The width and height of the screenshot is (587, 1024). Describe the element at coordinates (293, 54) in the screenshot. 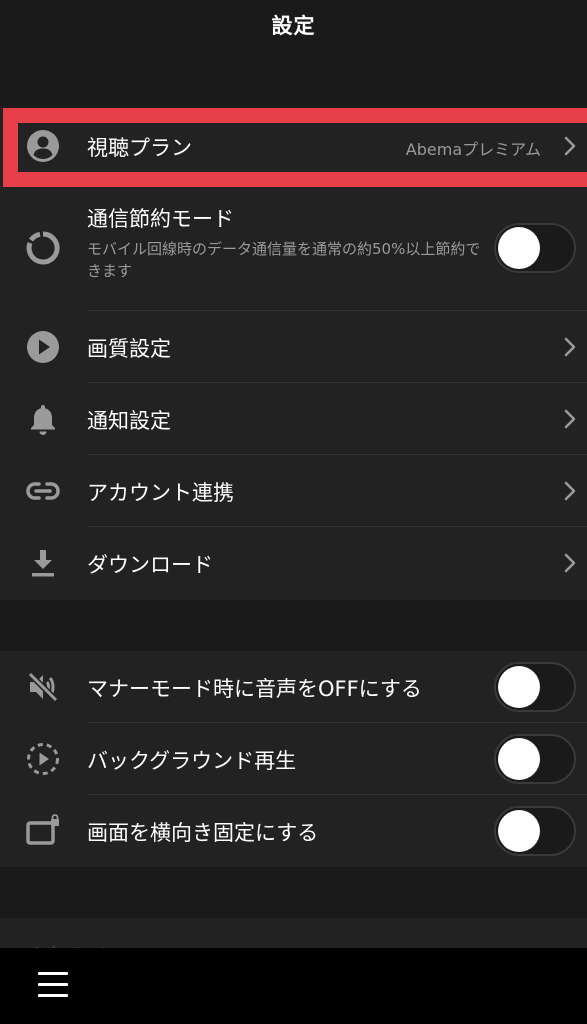

I see `header: 設定` at that location.